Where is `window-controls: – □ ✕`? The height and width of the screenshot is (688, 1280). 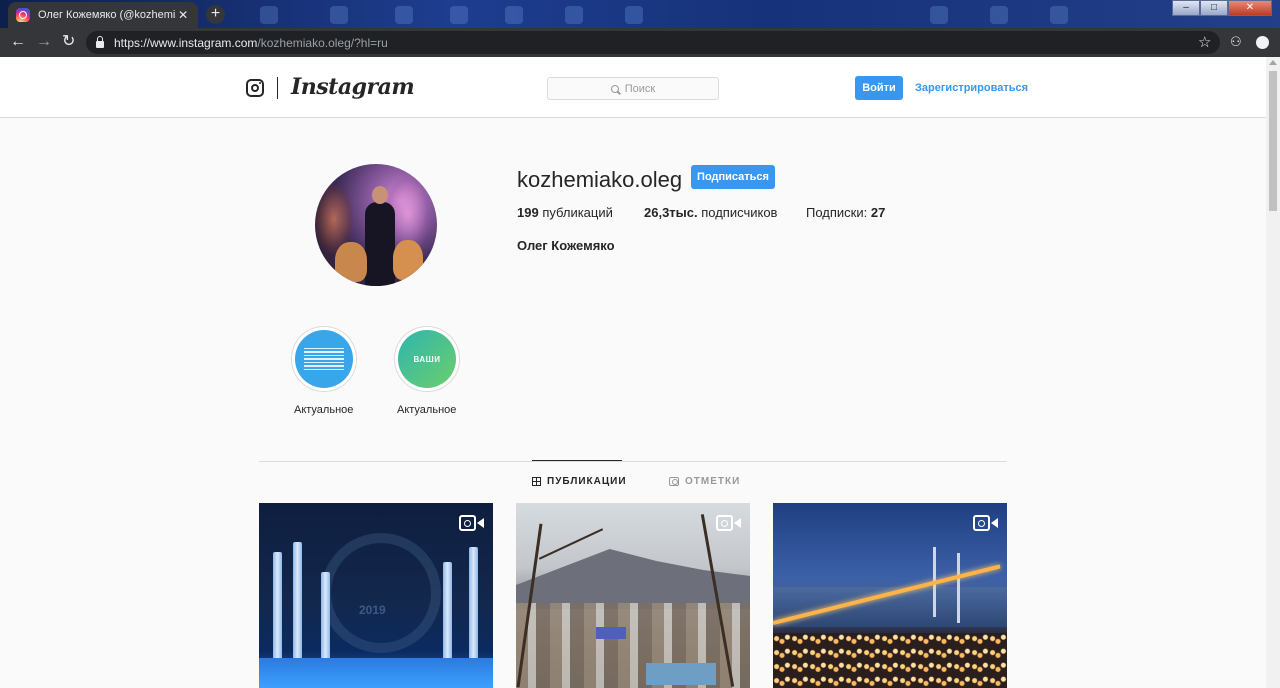 window-controls: – □ ✕ is located at coordinates (1222, 8).